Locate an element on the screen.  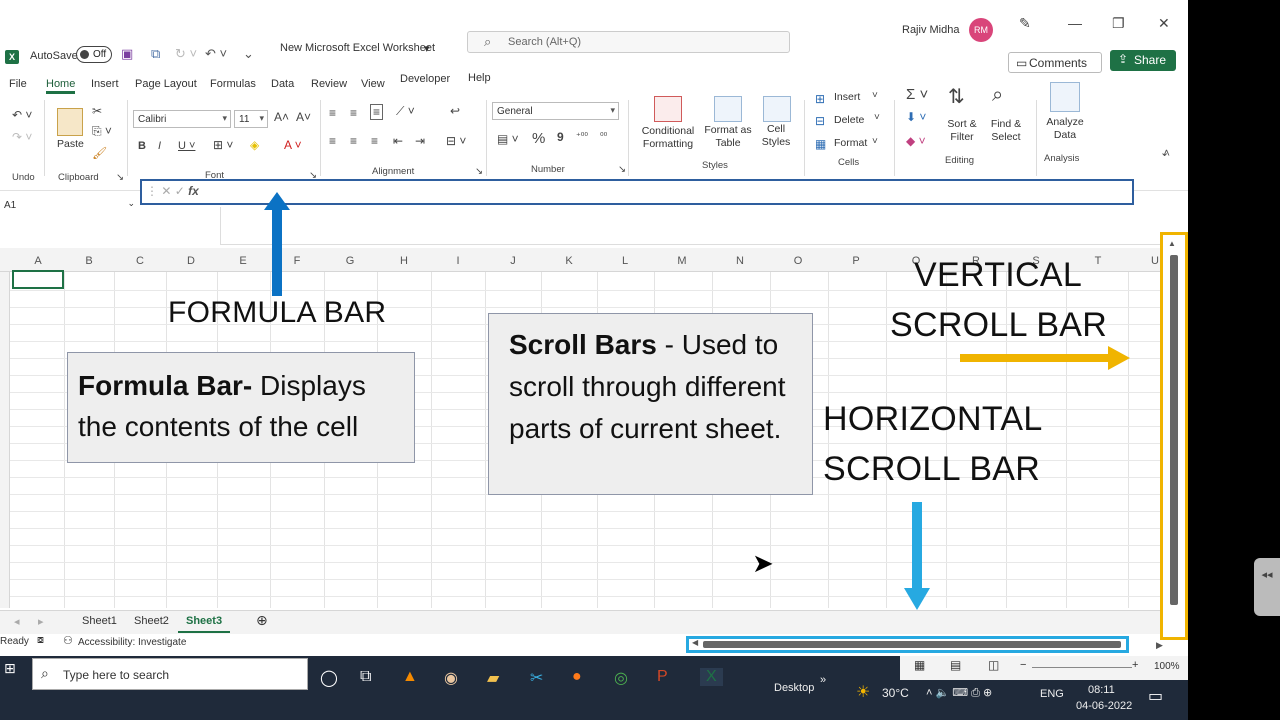
number-format-select: General ▾ is located at coordinates (555, 111).